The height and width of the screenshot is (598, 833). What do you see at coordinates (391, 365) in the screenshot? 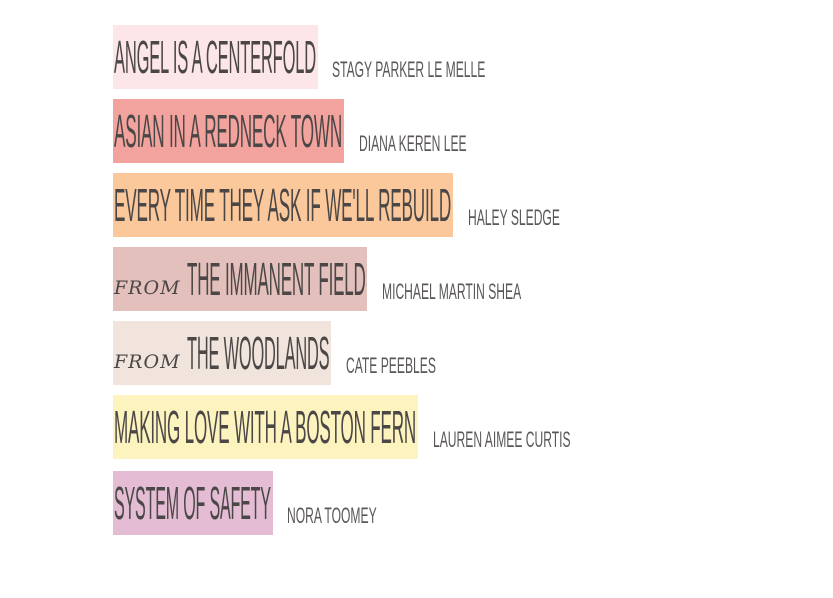
I see `item-author: CATE PEEBLES` at bounding box center [391, 365].